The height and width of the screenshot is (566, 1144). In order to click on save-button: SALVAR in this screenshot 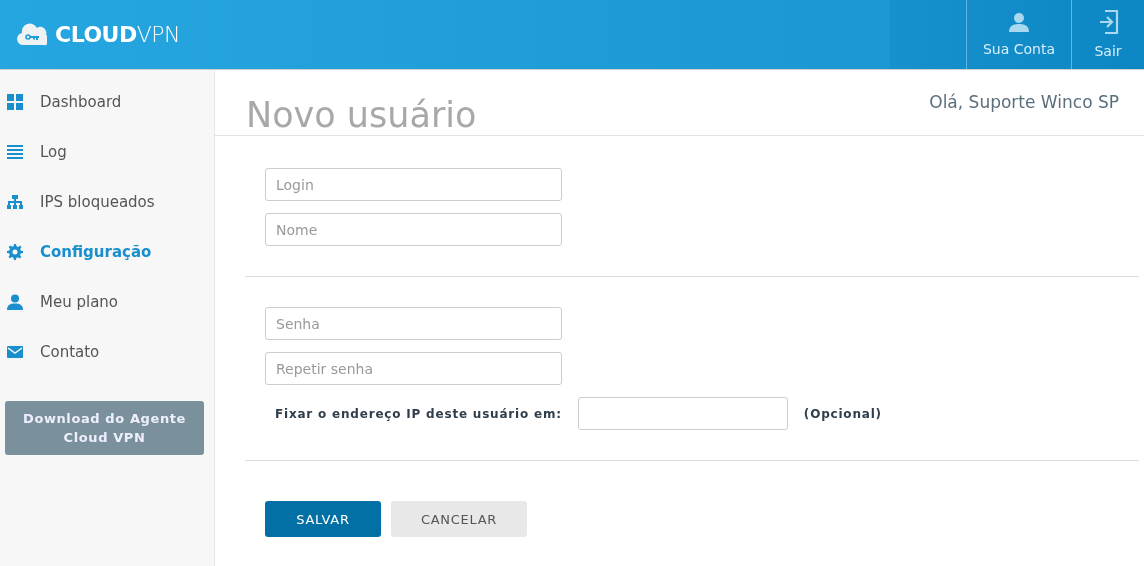, I will do `click(323, 519)`.